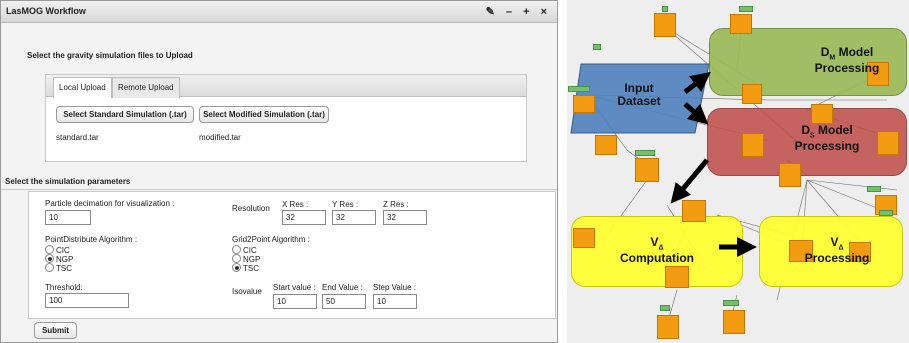  Describe the element at coordinates (125, 114) in the screenshot. I see `select-standard-button: Select Standard Simulation (.tar)` at that location.